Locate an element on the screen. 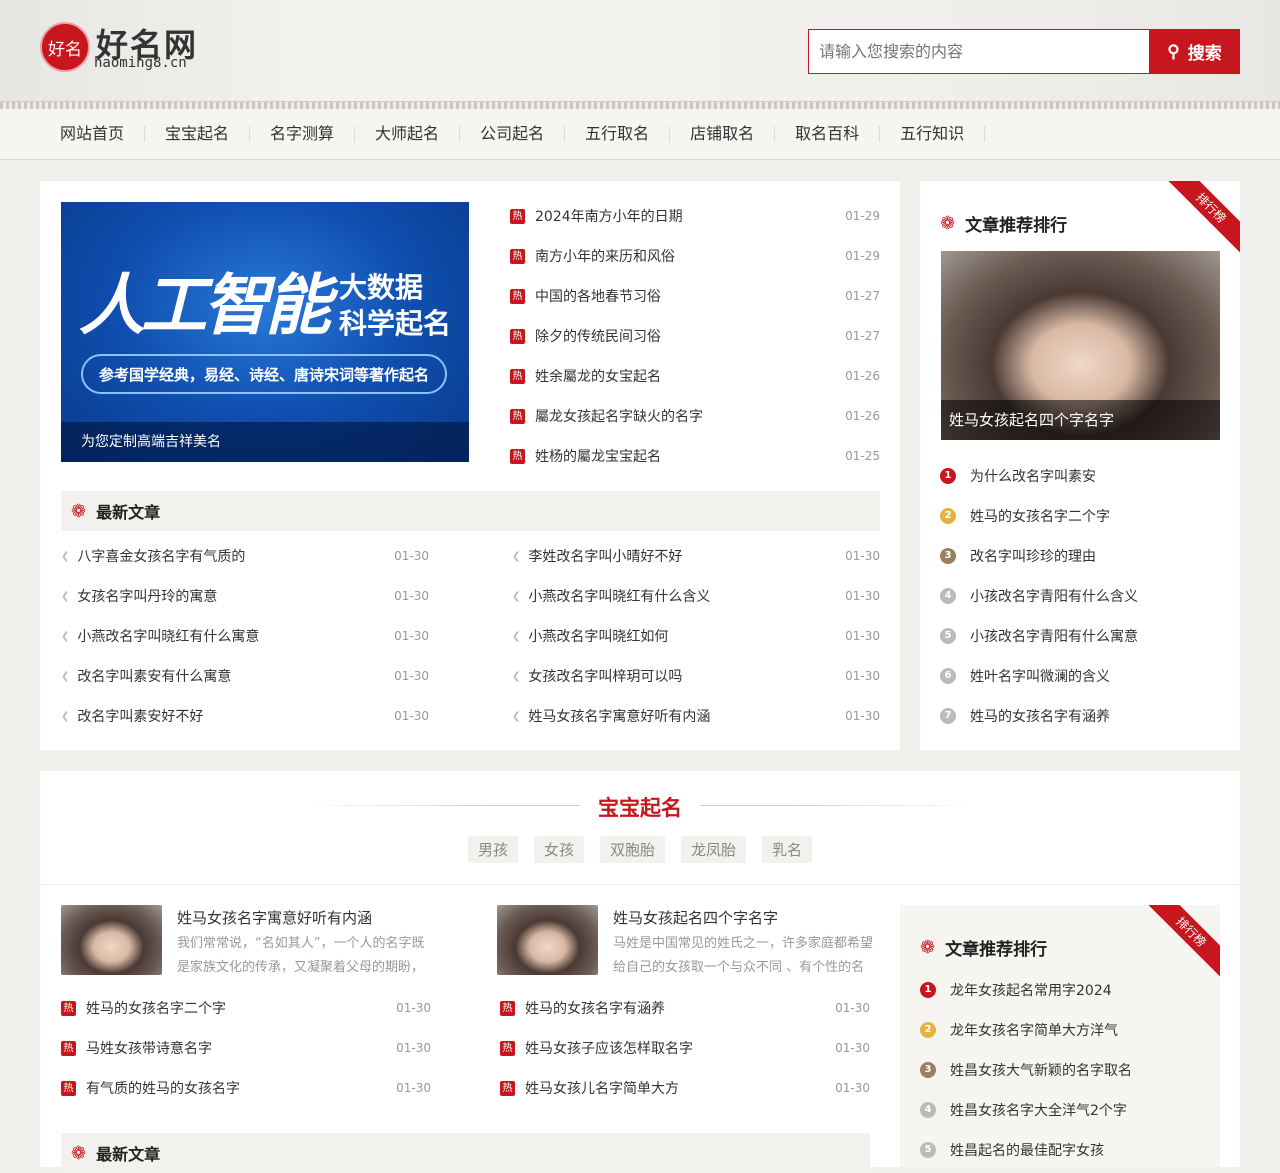  main-nav: 网站首页 宝宝起名 名字测算 大师起名 公司起名 五行取名 店铺取名 取名百科 五行知识 is located at coordinates (640, 134).